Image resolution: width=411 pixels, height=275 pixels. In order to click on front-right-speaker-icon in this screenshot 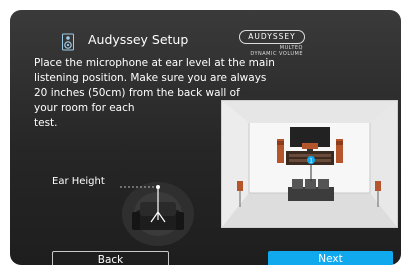, I will do `click(339, 151)`.